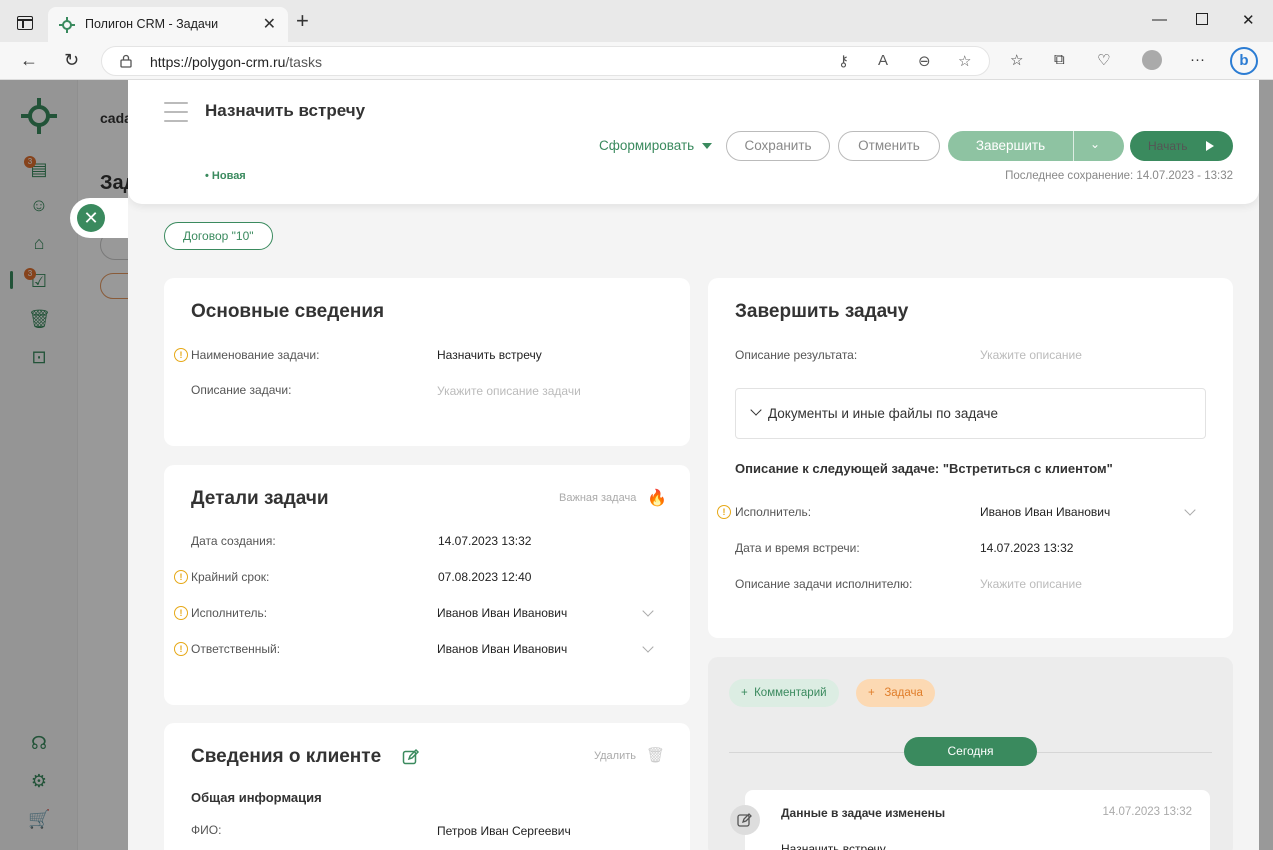  I want to click on created-label: Дата создания:, so click(233, 541).